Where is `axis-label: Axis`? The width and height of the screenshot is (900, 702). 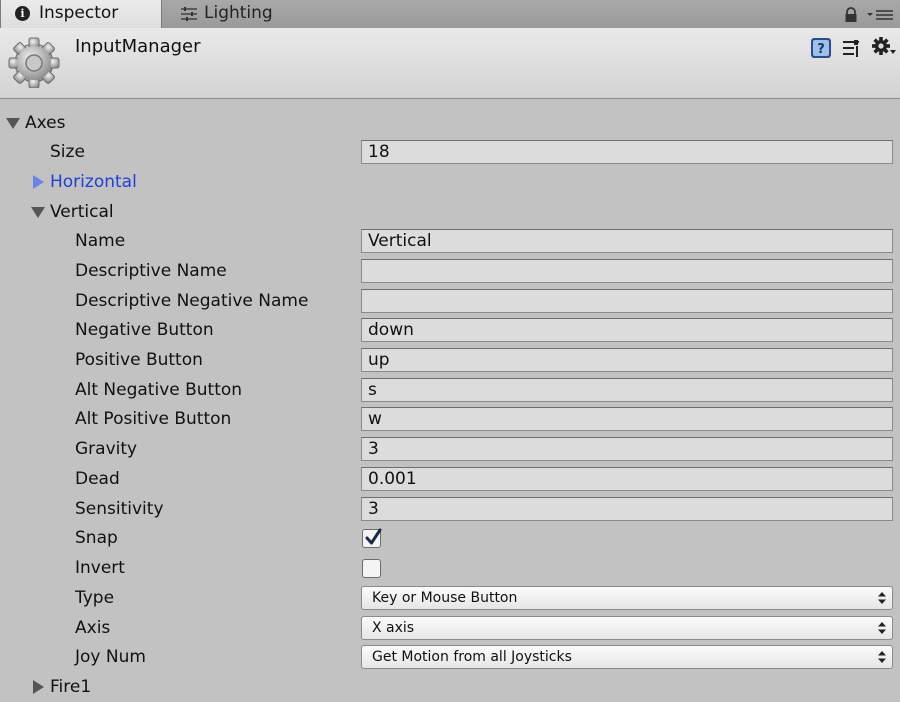 axis-label: Axis is located at coordinates (93, 628).